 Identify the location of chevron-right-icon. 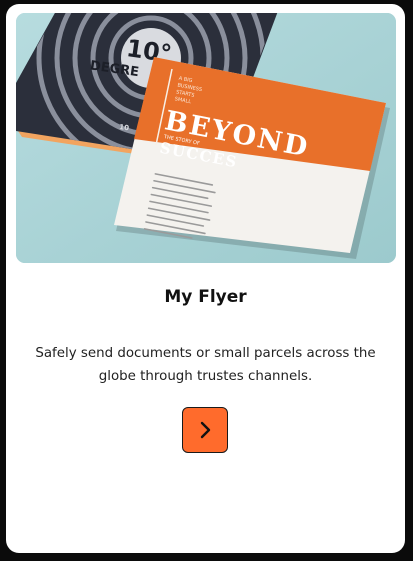
(205, 430).